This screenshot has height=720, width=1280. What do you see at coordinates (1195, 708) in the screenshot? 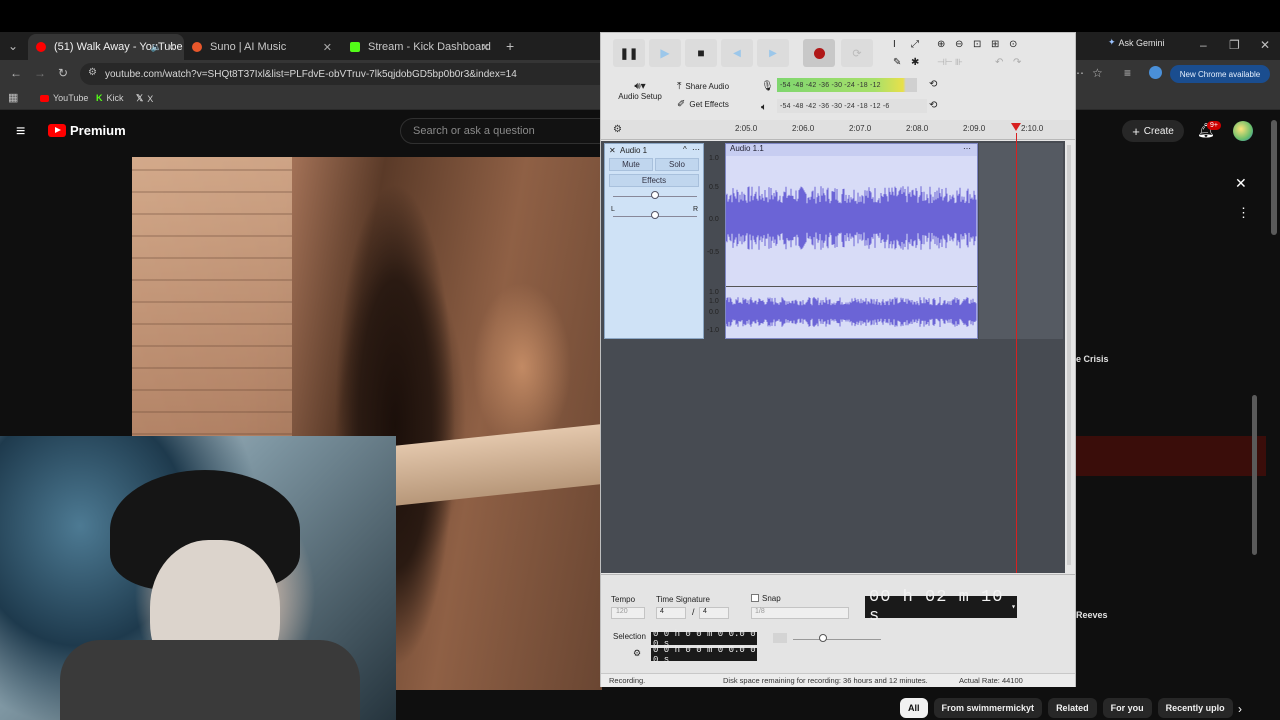
I see `chip-recently-uploaded: Recently uplo` at bounding box center [1195, 708].